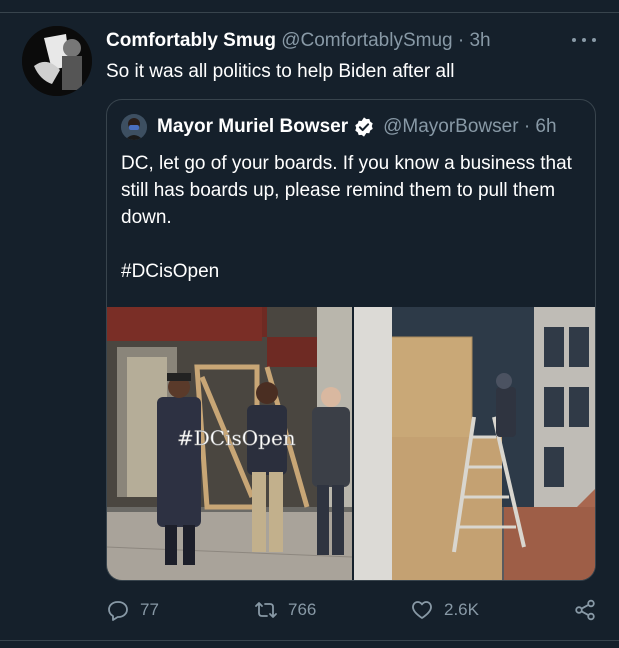  Describe the element at coordinates (366, 40) in the screenshot. I see `author-handle: @ComfortablySmug` at that location.